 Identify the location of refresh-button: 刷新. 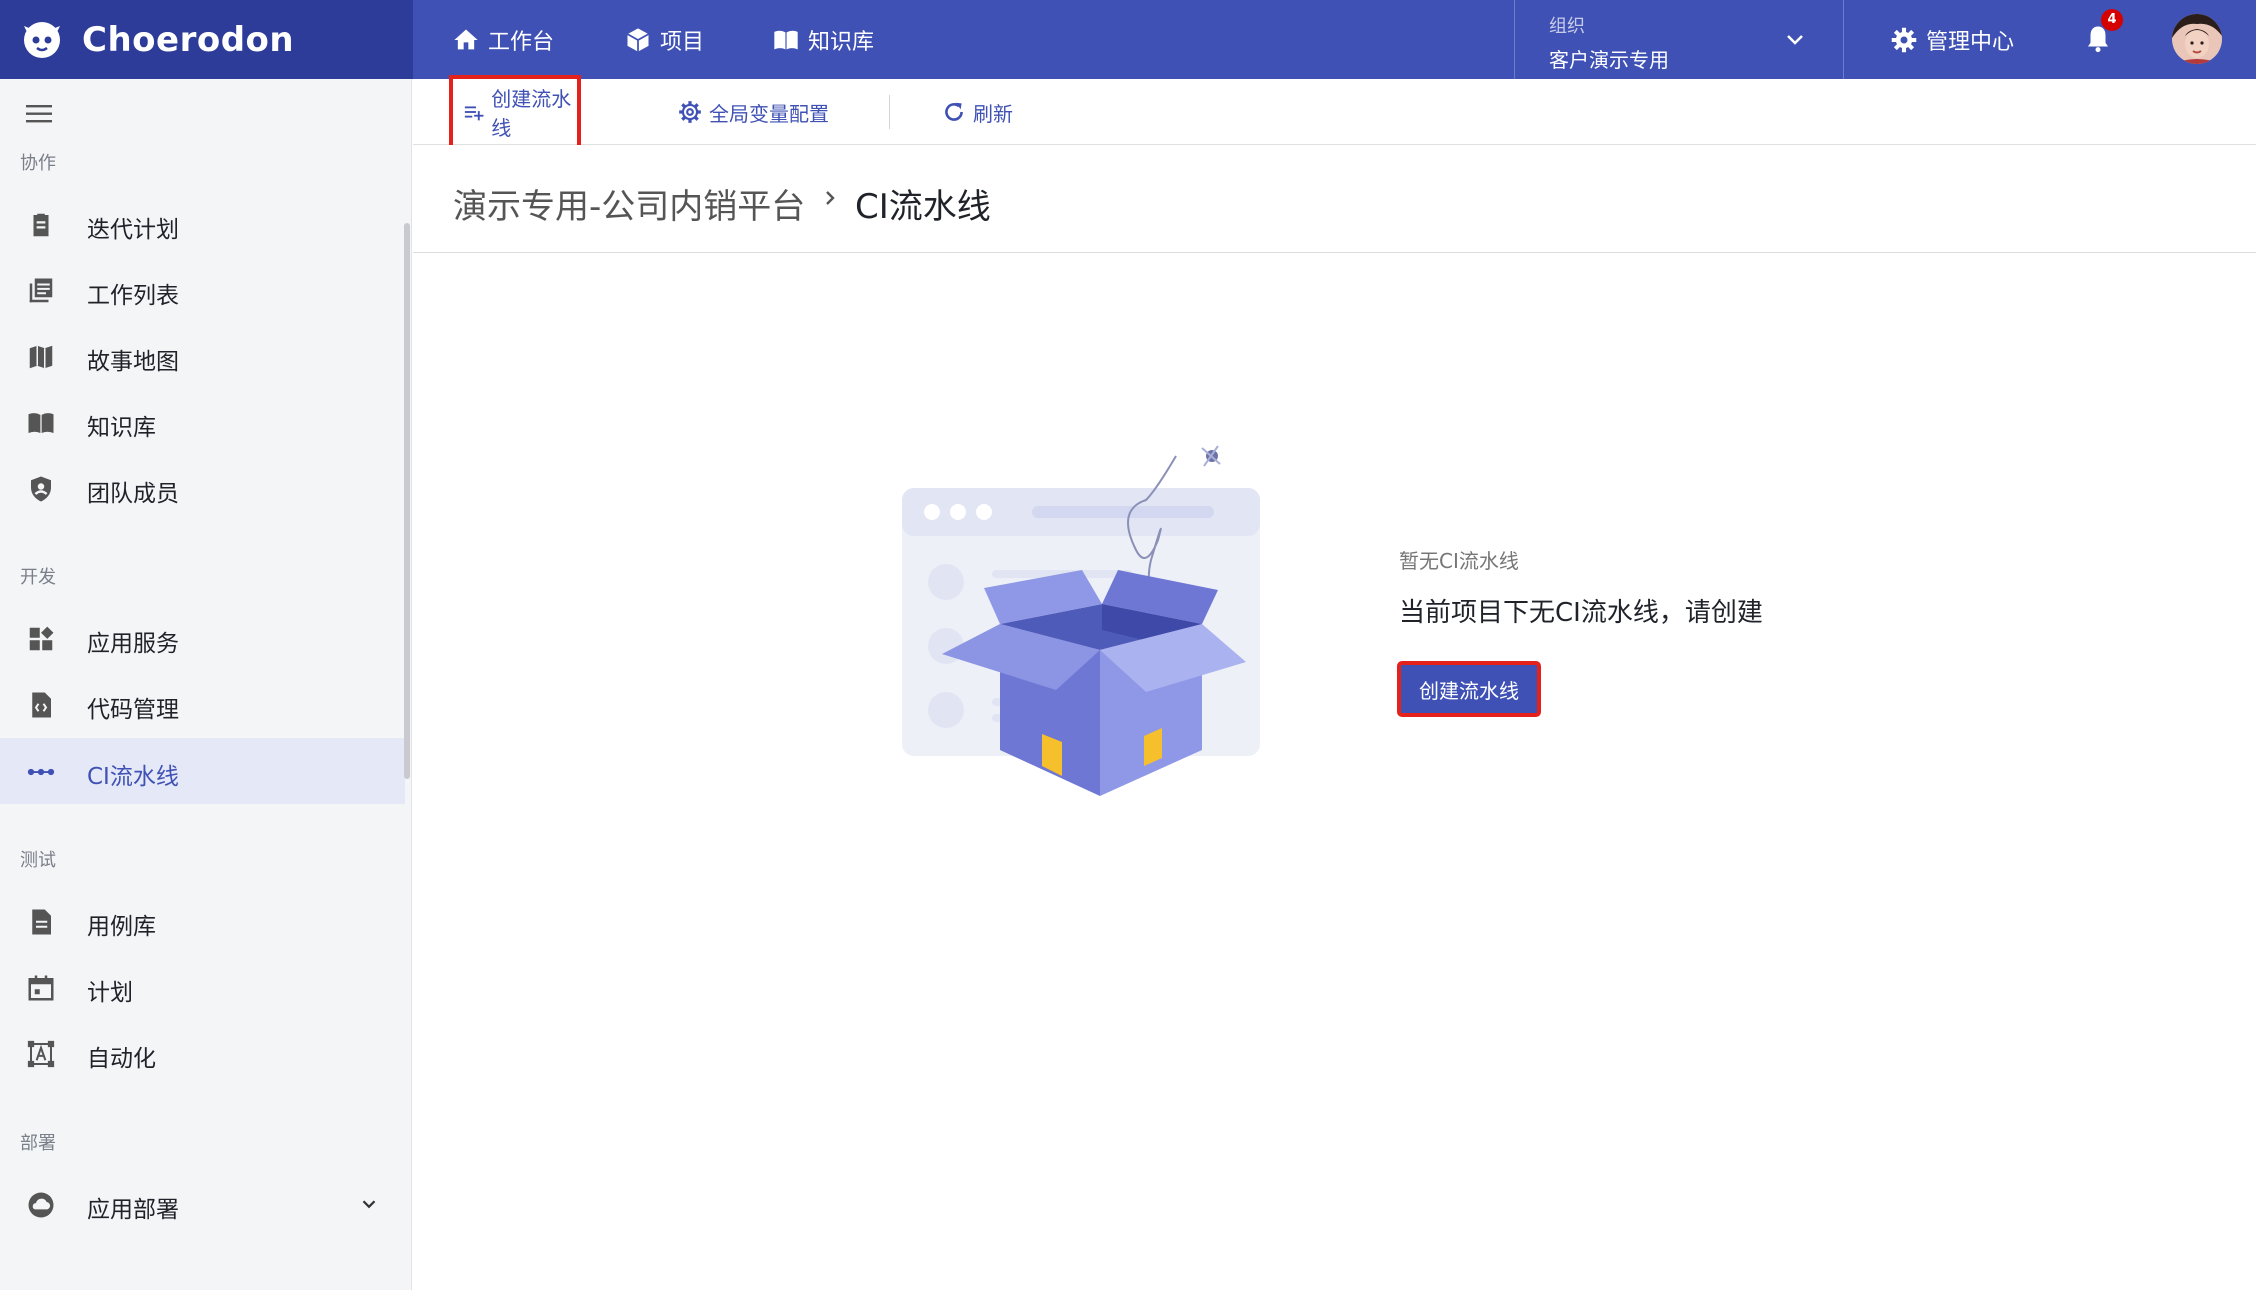
(977, 112).